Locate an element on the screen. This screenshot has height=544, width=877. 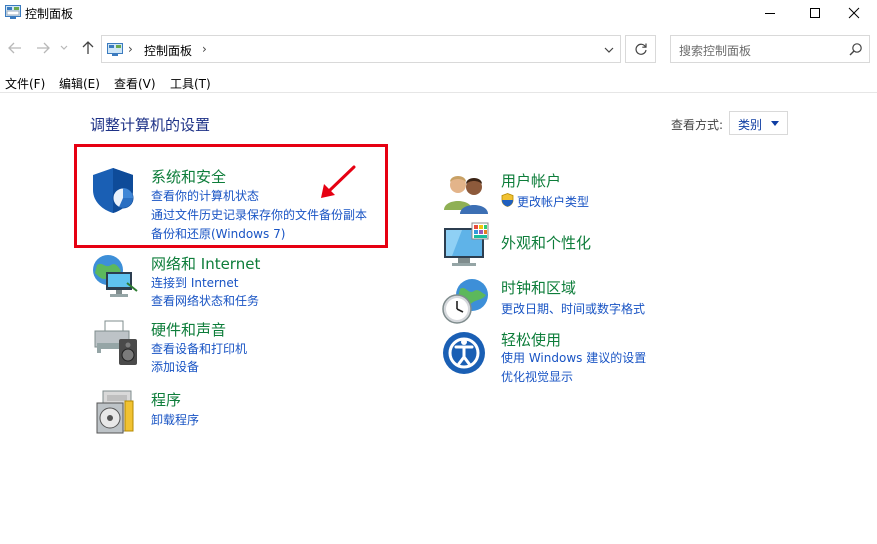
category-title-network-internet: 网络和 Internet is located at coordinates (205, 263).